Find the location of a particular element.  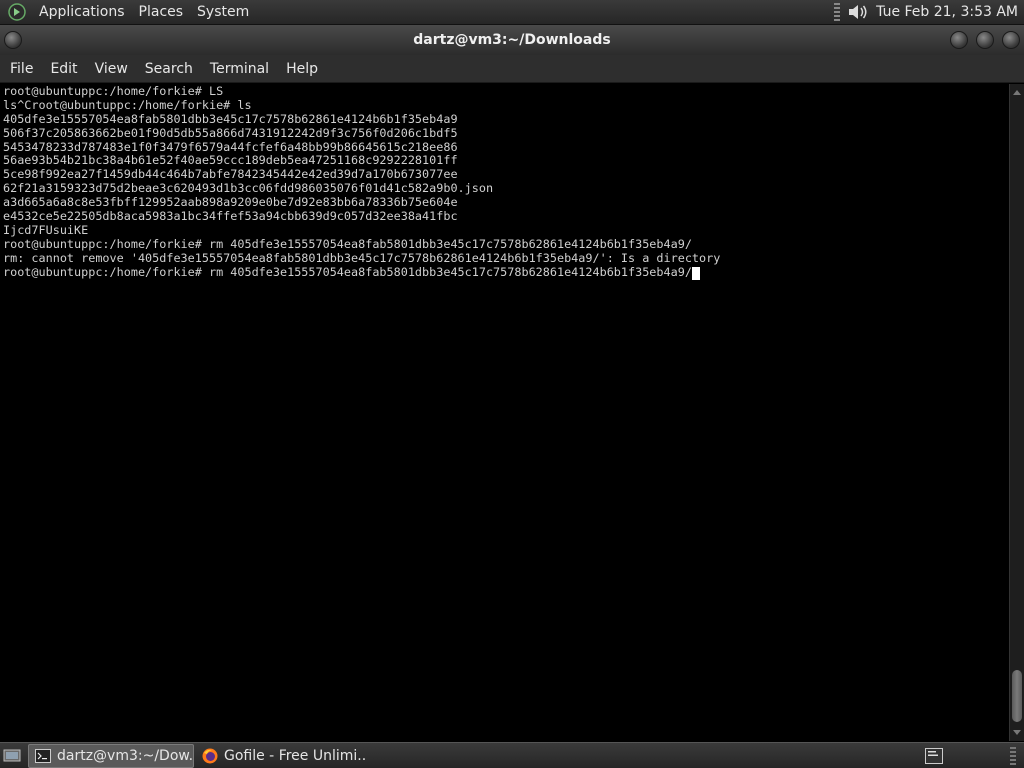

window-title: dartz@vm3:~/Downloads is located at coordinates (512, 40).